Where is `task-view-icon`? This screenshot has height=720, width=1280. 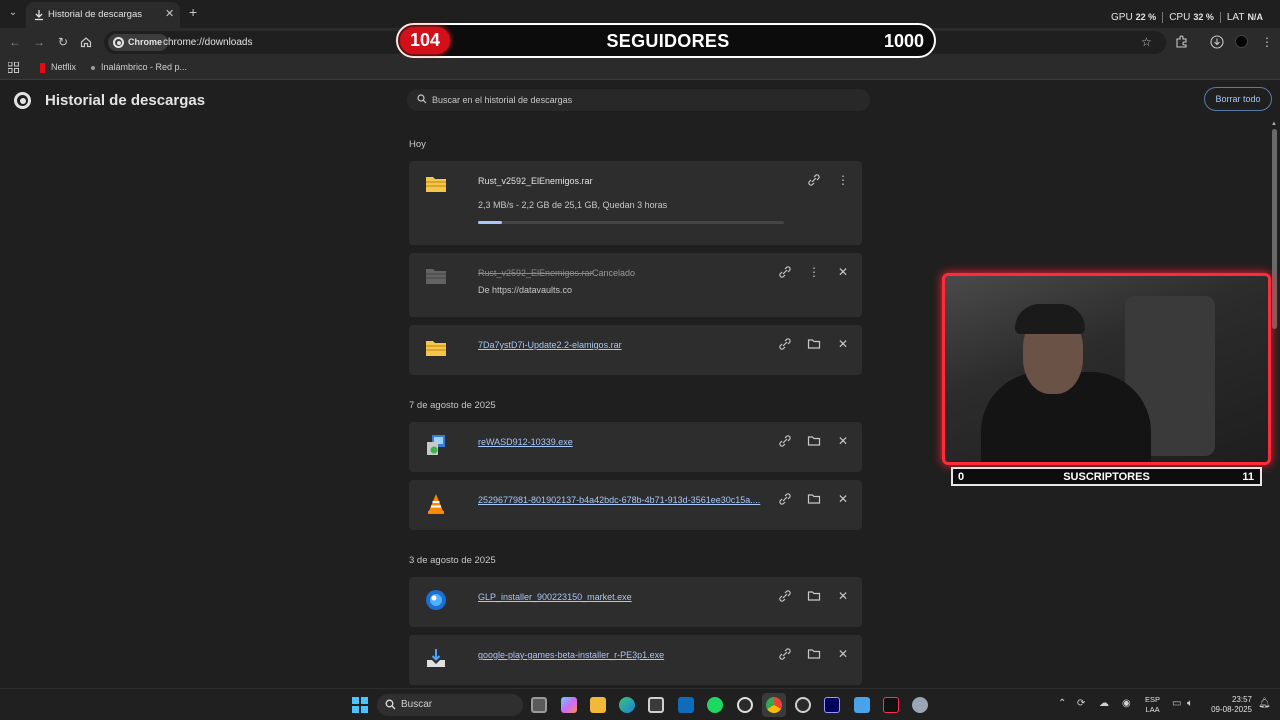 task-view-icon is located at coordinates (539, 705).